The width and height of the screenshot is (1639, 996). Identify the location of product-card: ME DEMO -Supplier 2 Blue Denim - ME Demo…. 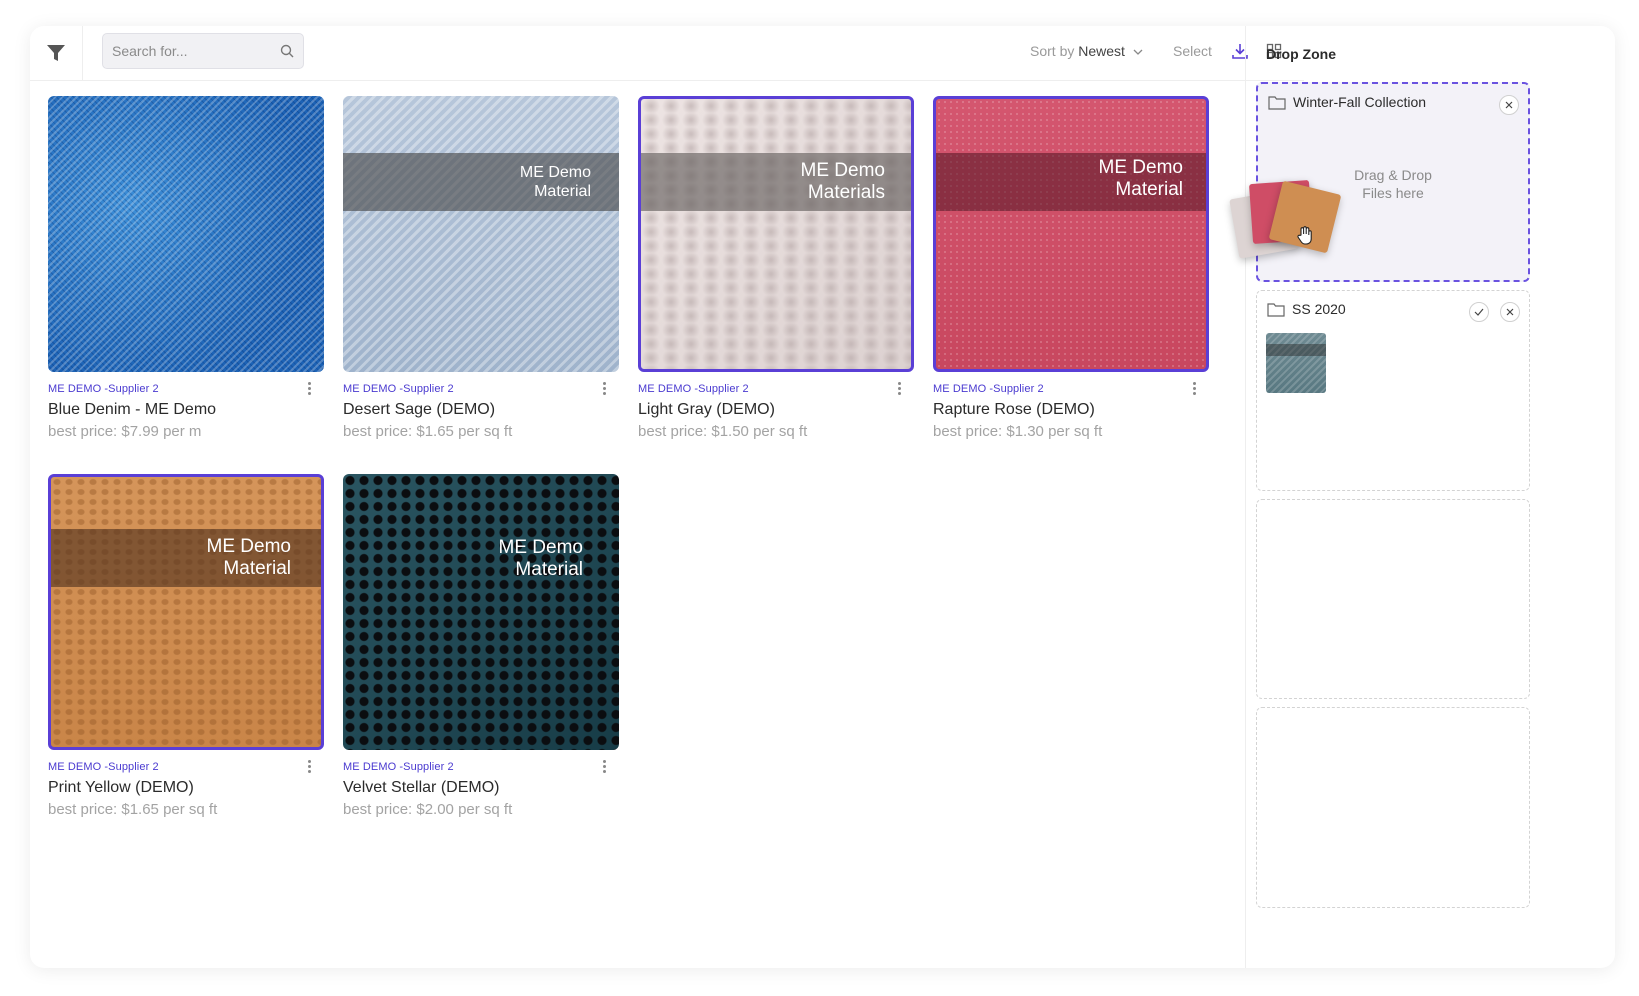
(186, 268).